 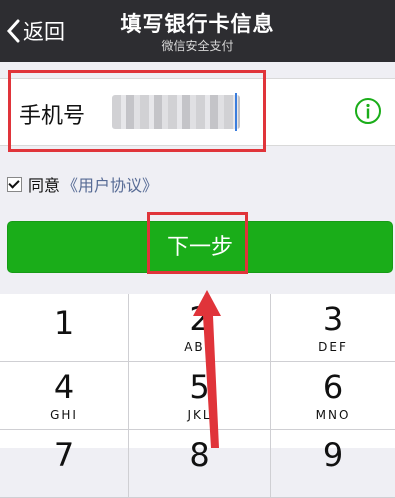 What do you see at coordinates (14, 184) in the screenshot?
I see `agree-checkbox` at bounding box center [14, 184].